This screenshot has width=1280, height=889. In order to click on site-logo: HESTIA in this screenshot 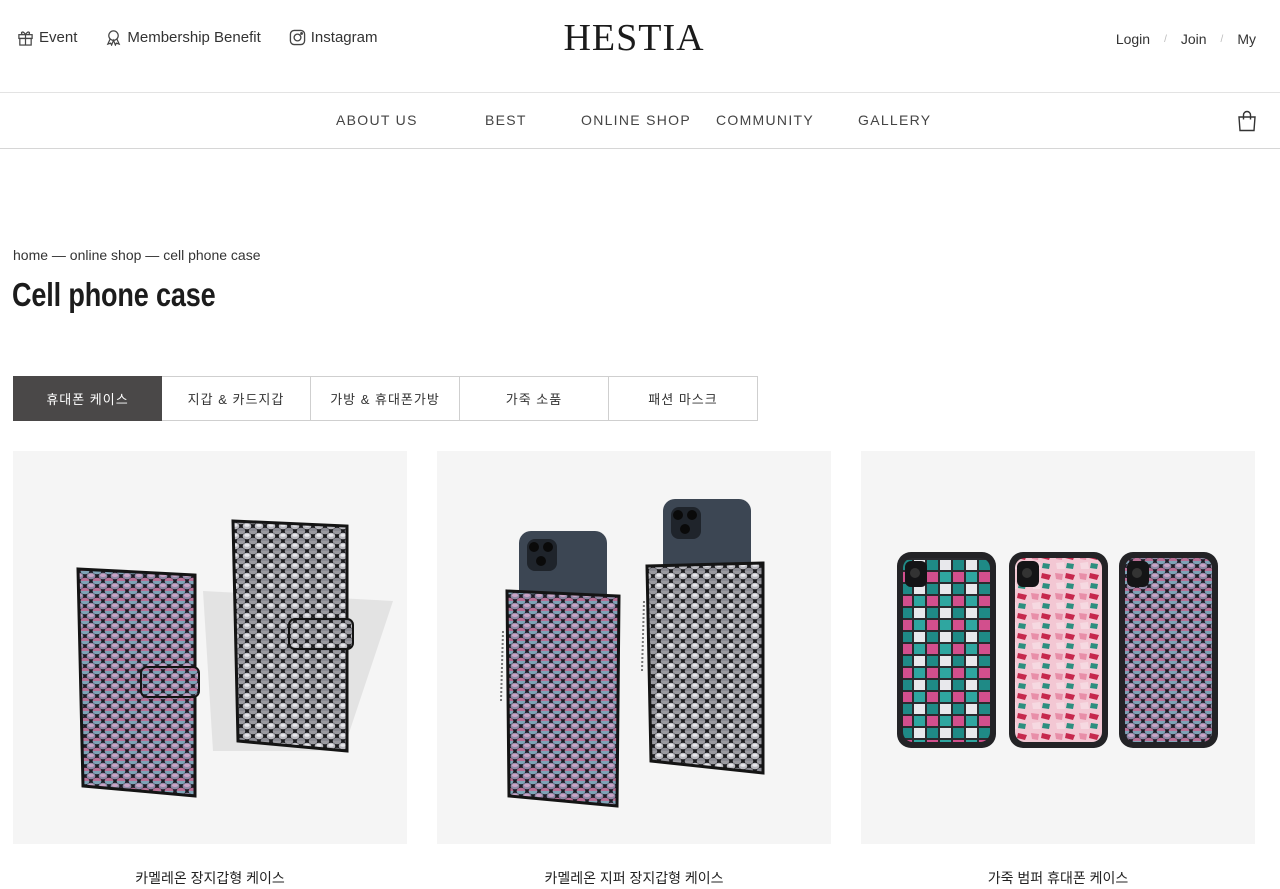, I will do `click(634, 38)`.